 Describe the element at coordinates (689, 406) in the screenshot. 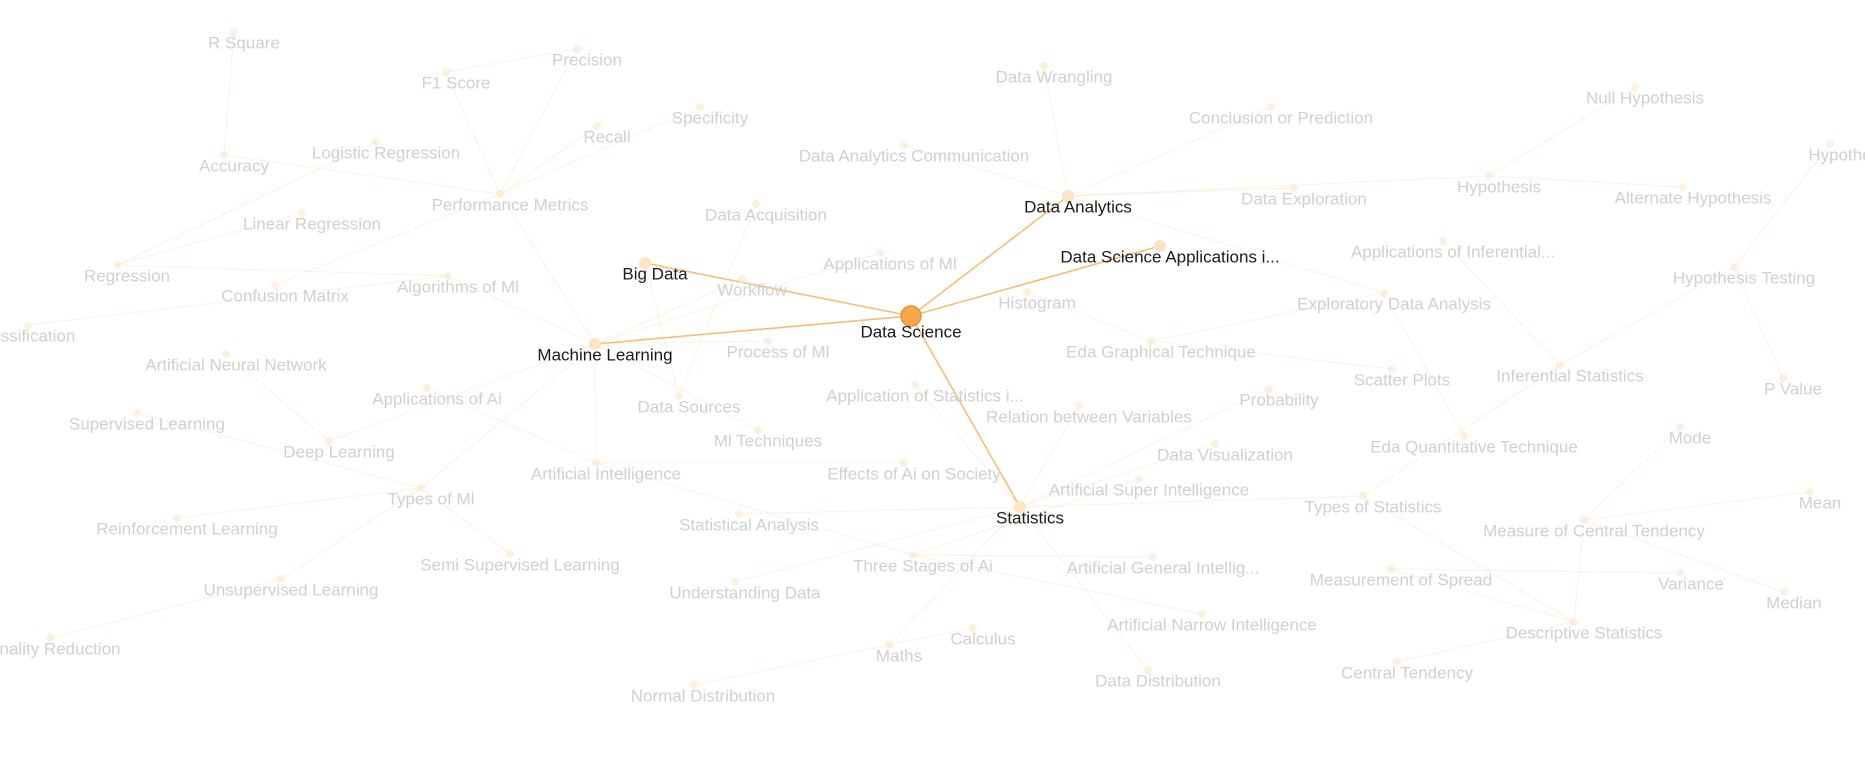

I see `graph-node-label-data-sources: Data Sources` at that location.